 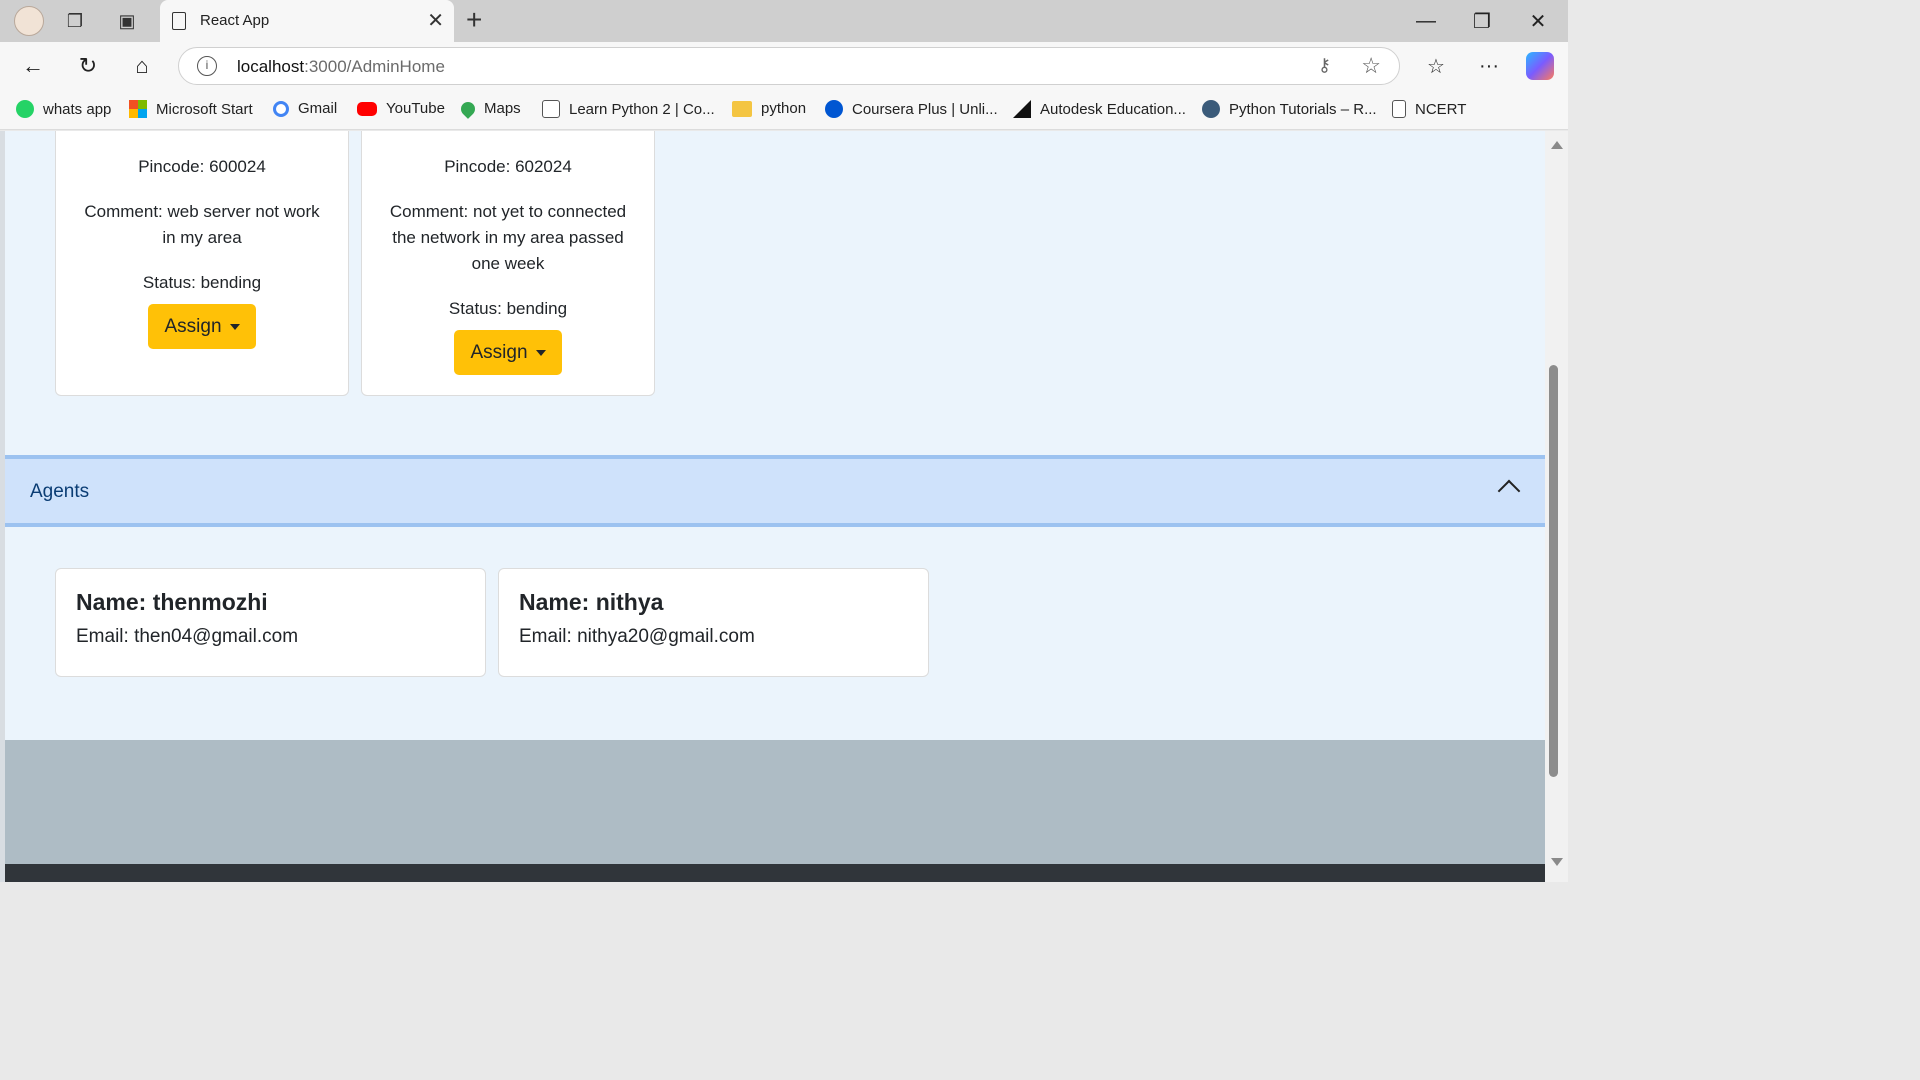 I want to click on codecademy-icon, so click(x=551, y=109).